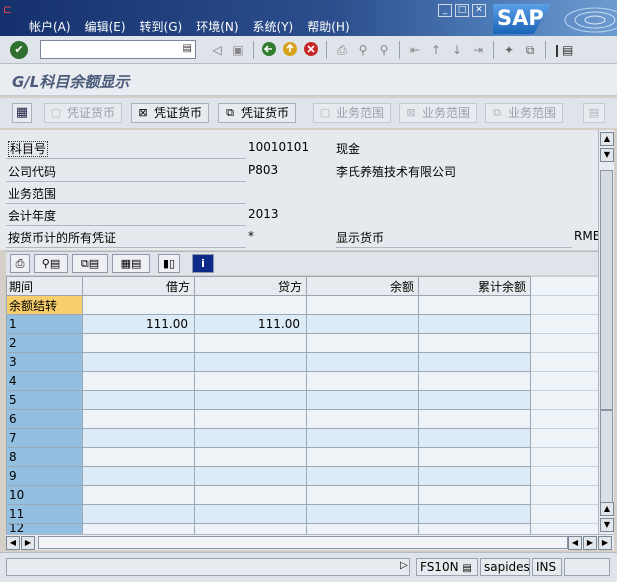  What do you see at coordinates (290, 50) in the screenshot?
I see `exit-icon` at bounding box center [290, 50].